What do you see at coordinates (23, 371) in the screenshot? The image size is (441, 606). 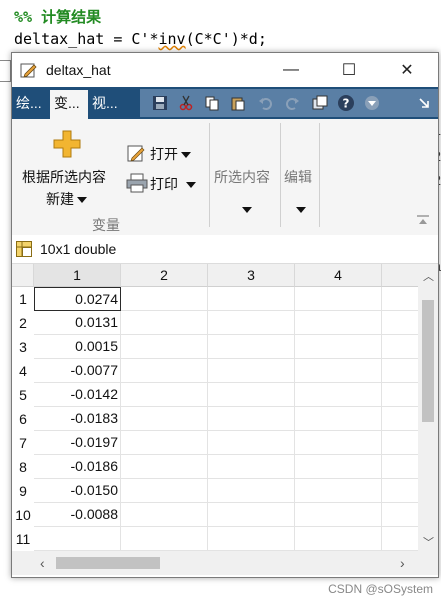 I see `row-header: 4` at bounding box center [23, 371].